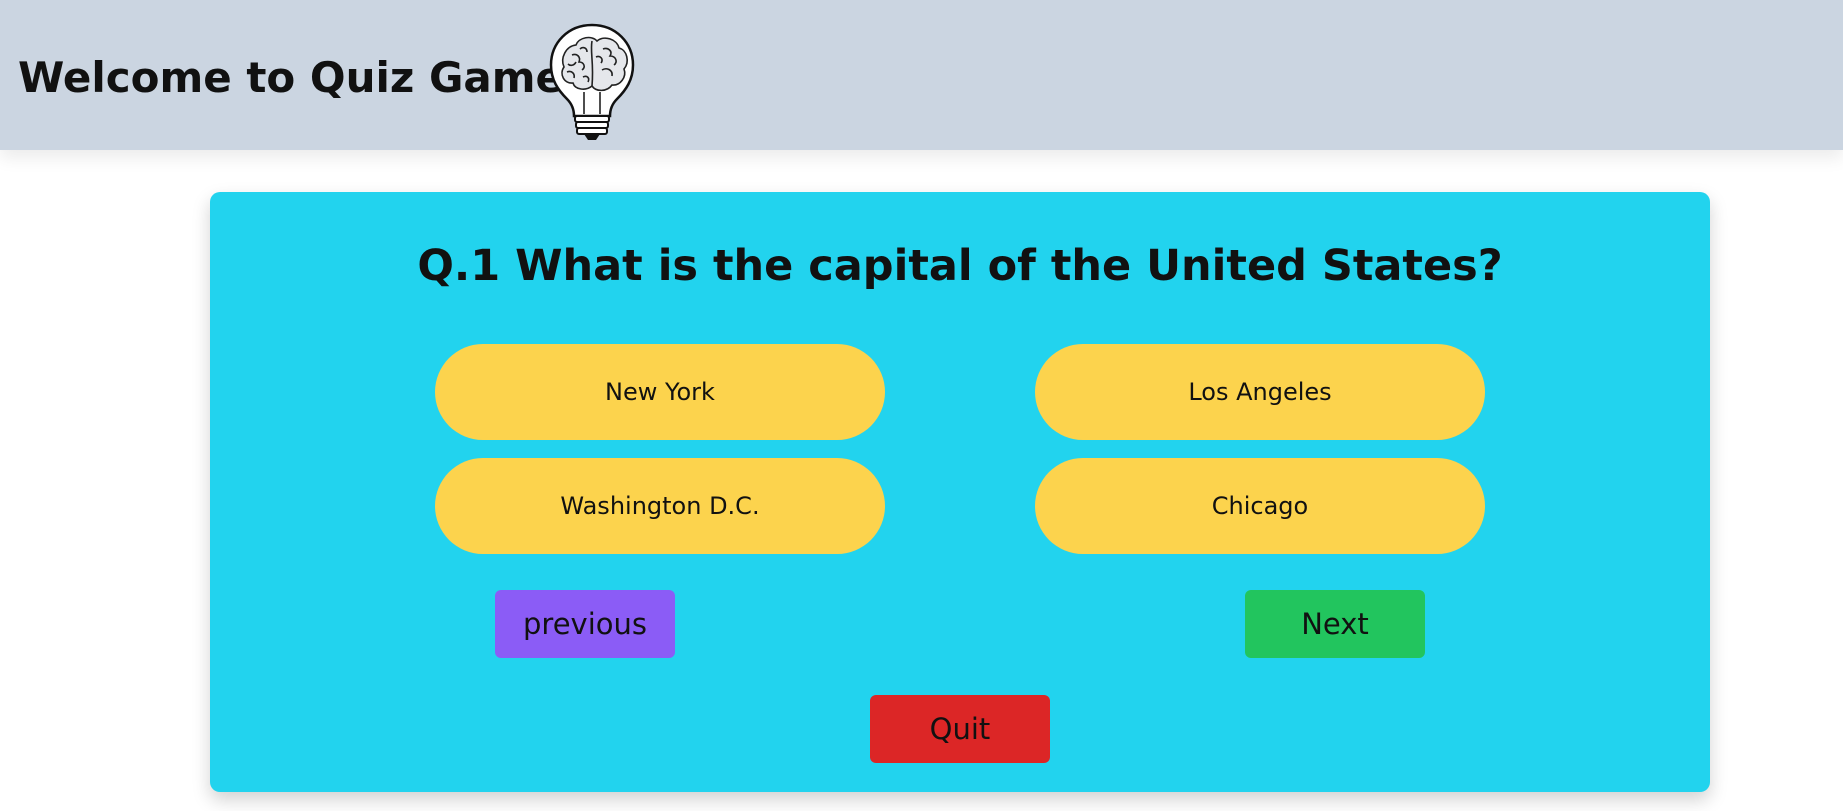 Image resolution: width=1843 pixels, height=811 pixels. I want to click on option-button: New York, so click(660, 392).